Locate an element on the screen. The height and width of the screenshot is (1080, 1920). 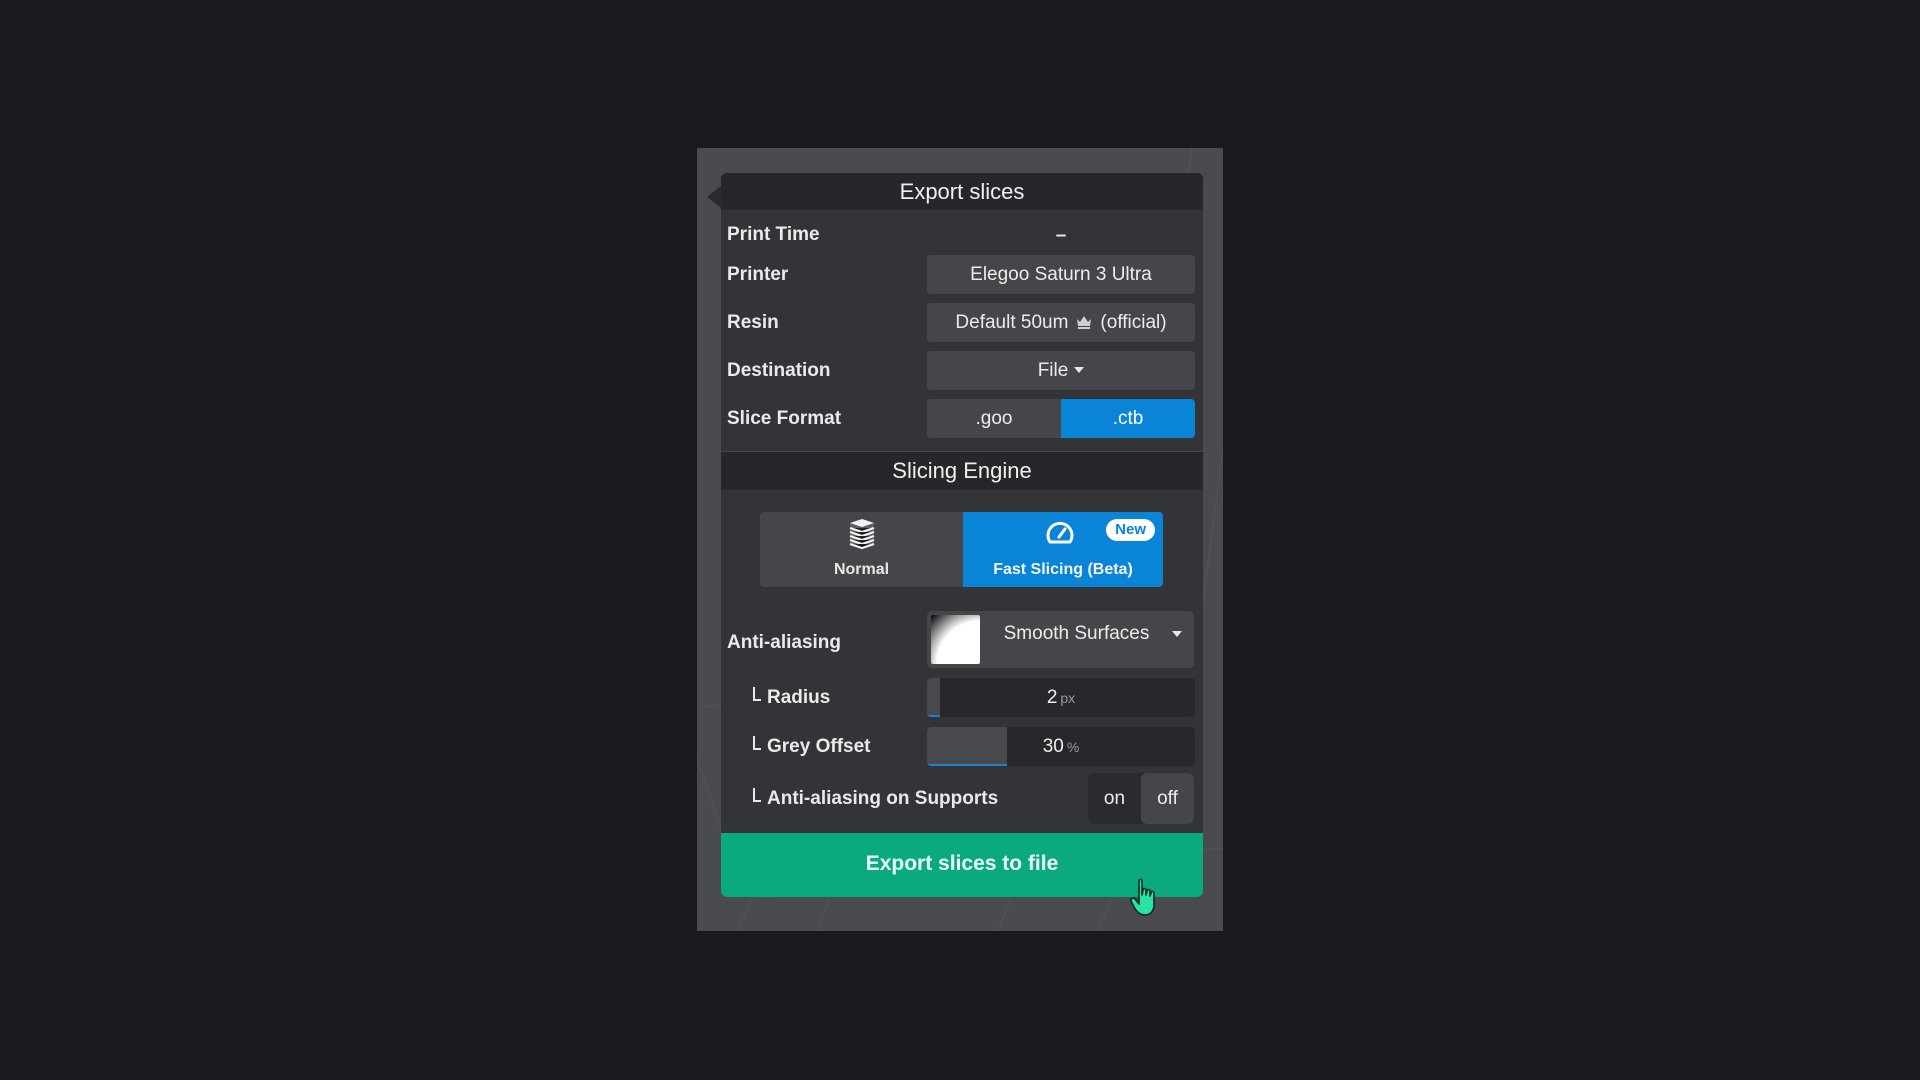
slice-format-toggle: .goo .ctb is located at coordinates (1061, 418).